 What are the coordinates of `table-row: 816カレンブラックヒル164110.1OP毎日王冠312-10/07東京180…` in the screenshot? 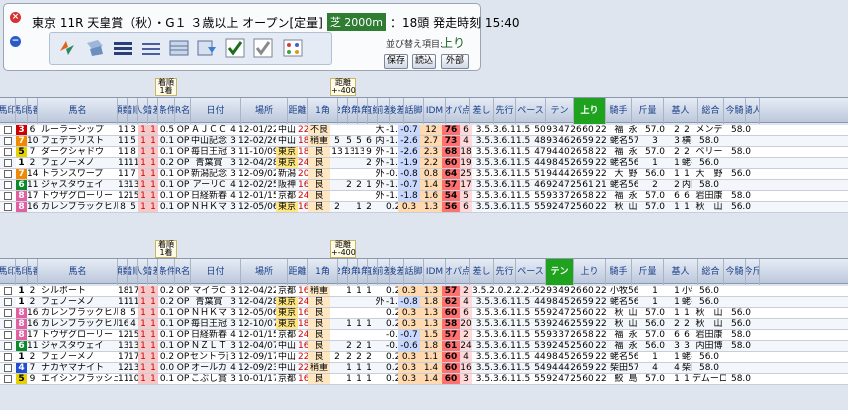 It's located at (424, 324).